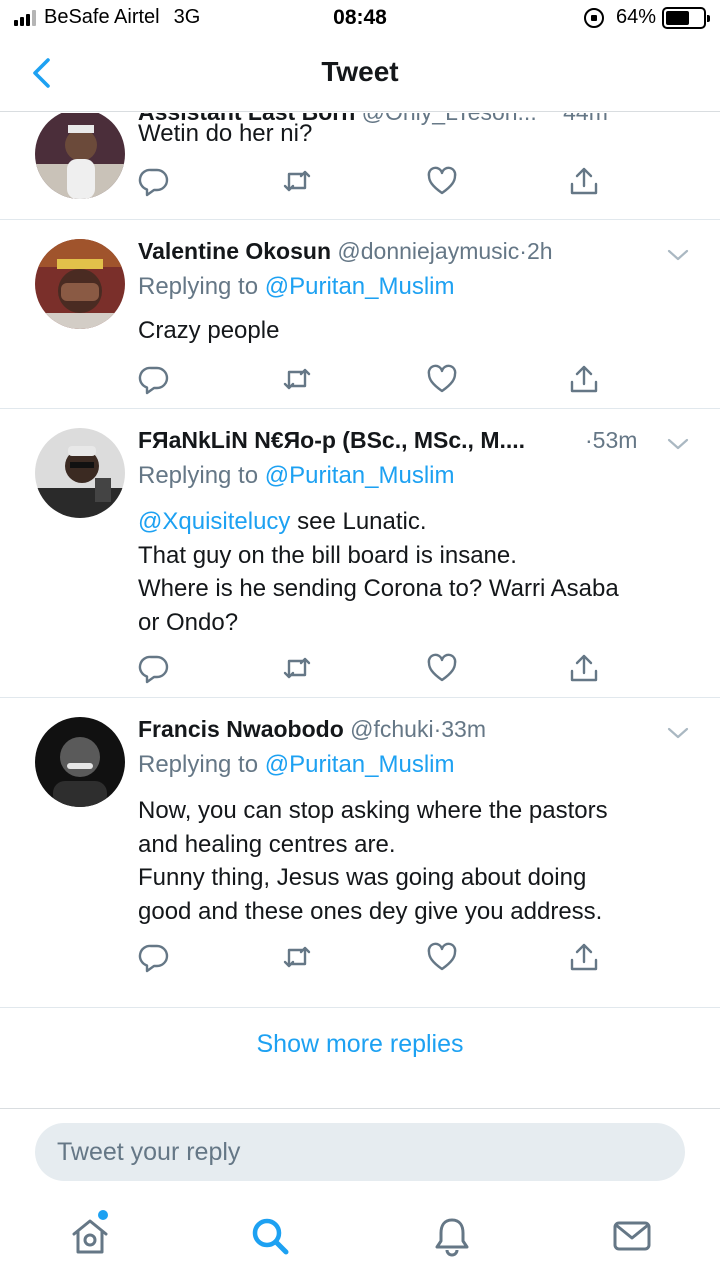  I want to click on show-more-replies-link: Show more replies, so click(360, 1044).